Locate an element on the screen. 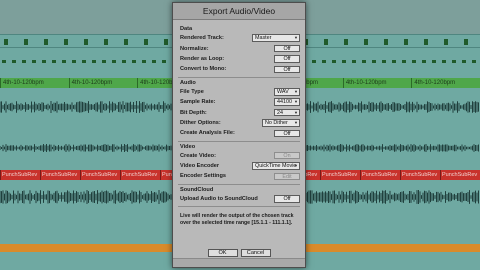  dither-options-label: Dither Options: is located at coordinates (200, 122).